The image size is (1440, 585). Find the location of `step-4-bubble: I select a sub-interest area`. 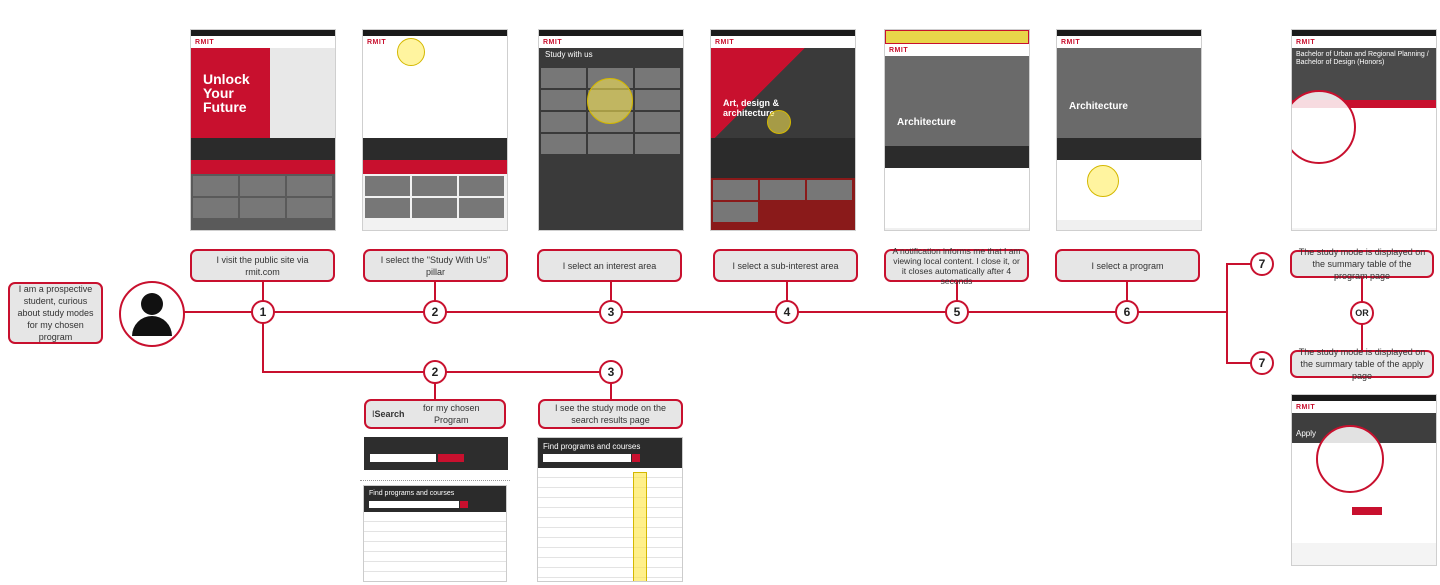

step-4-bubble: I select a sub-interest area is located at coordinates (785, 265).